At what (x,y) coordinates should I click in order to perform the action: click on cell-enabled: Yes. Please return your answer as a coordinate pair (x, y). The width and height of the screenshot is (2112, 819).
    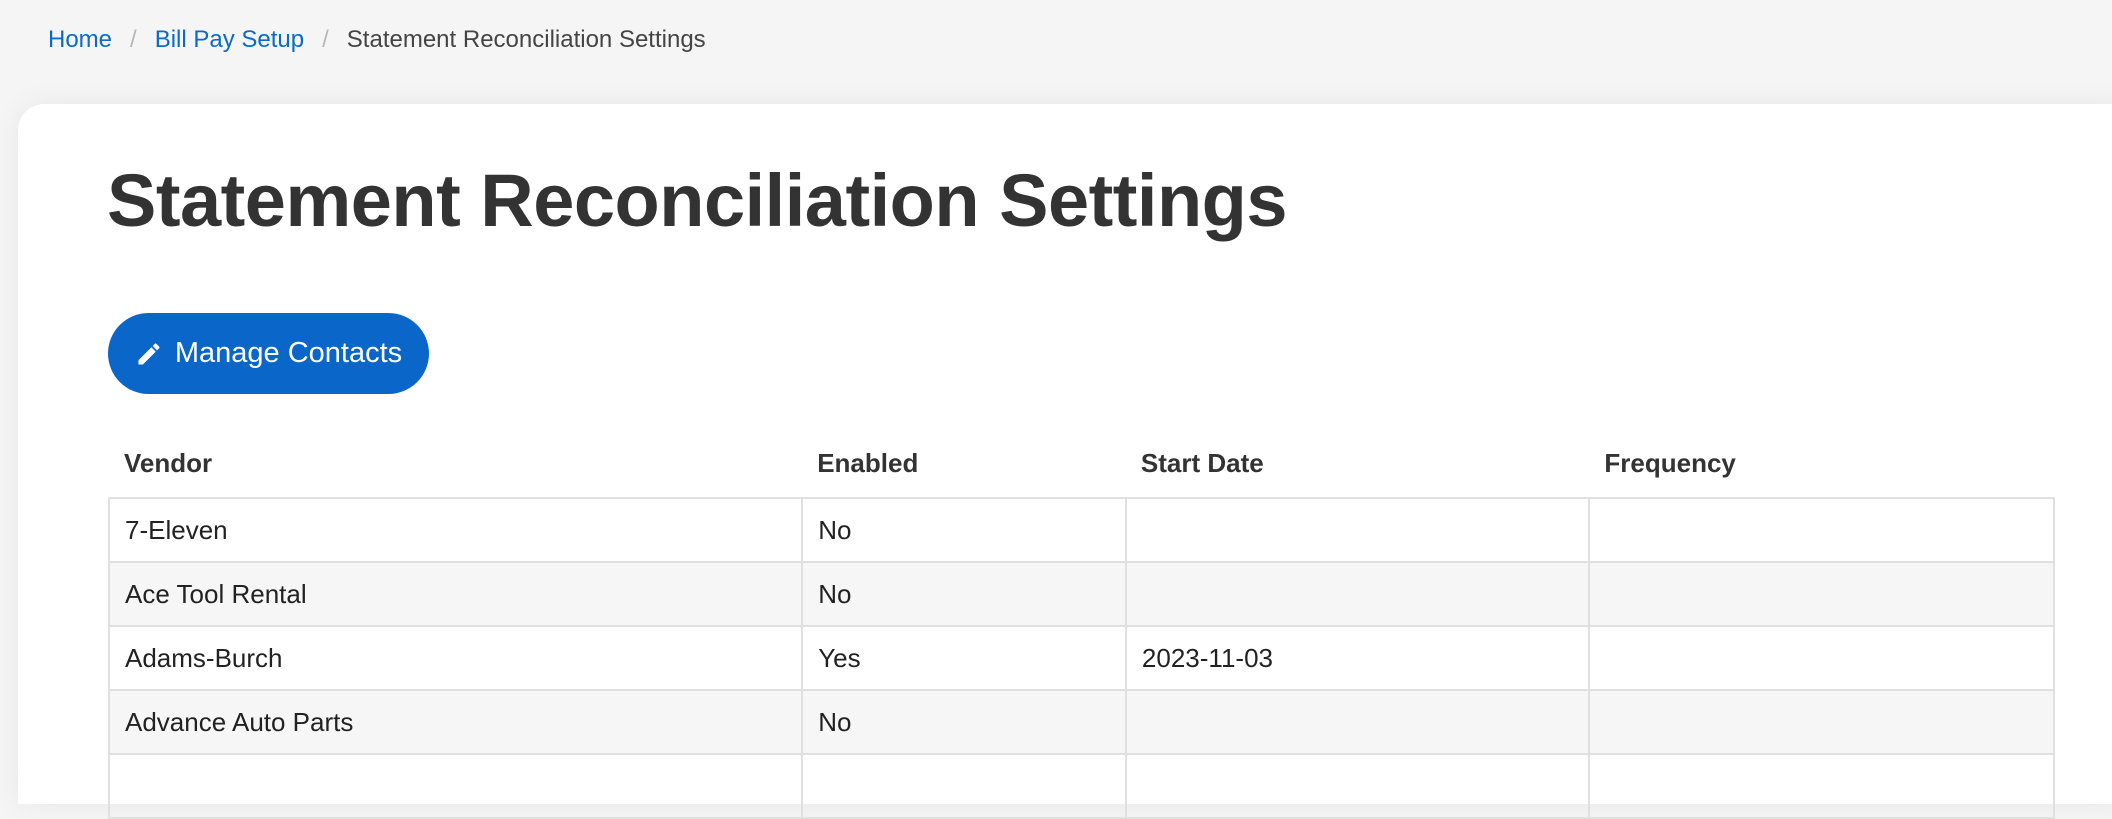
    Looking at the image, I should click on (964, 658).